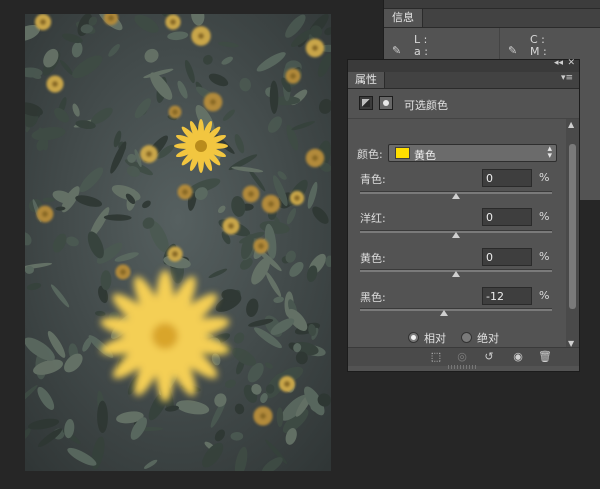 Image resolution: width=600 pixels, height=489 pixels. What do you see at coordinates (425, 155) in the screenshot?
I see `colors-dropdown-value: 黄色` at bounding box center [425, 155].